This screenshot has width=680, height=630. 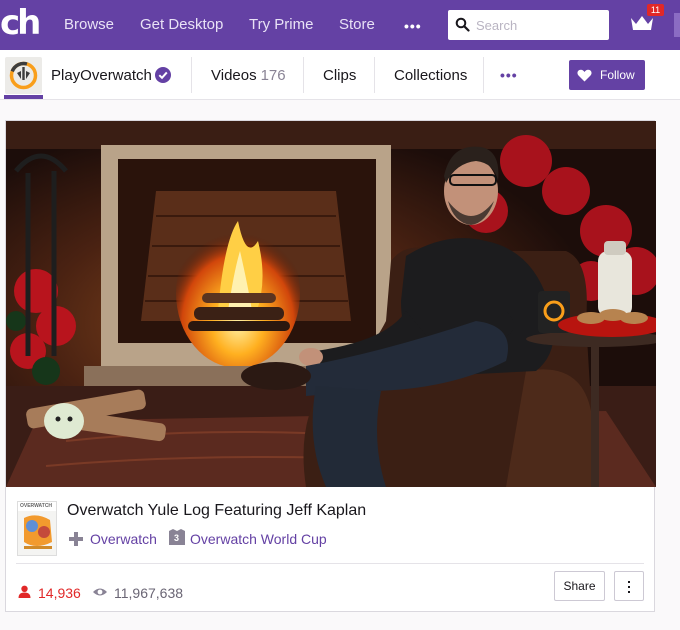 What do you see at coordinates (357, 25) in the screenshot?
I see `nav-store: Store` at bounding box center [357, 25].